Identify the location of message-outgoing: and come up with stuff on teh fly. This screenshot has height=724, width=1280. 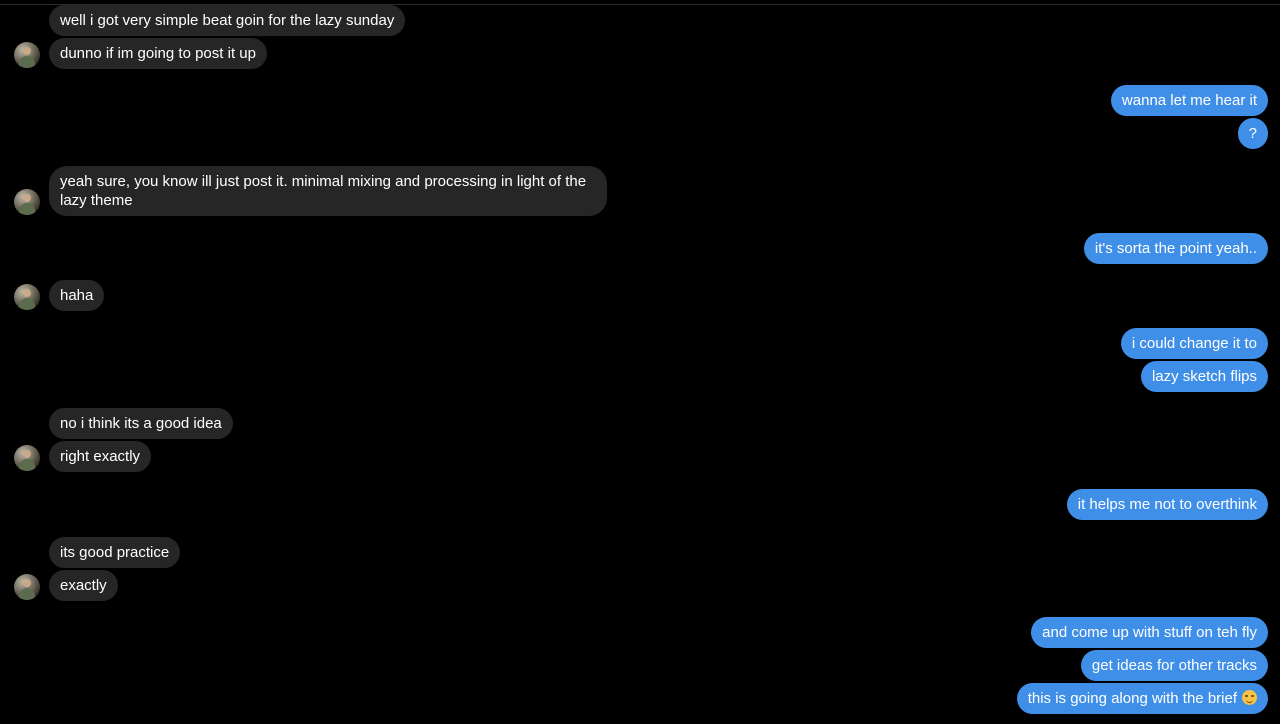
(1149, 632).